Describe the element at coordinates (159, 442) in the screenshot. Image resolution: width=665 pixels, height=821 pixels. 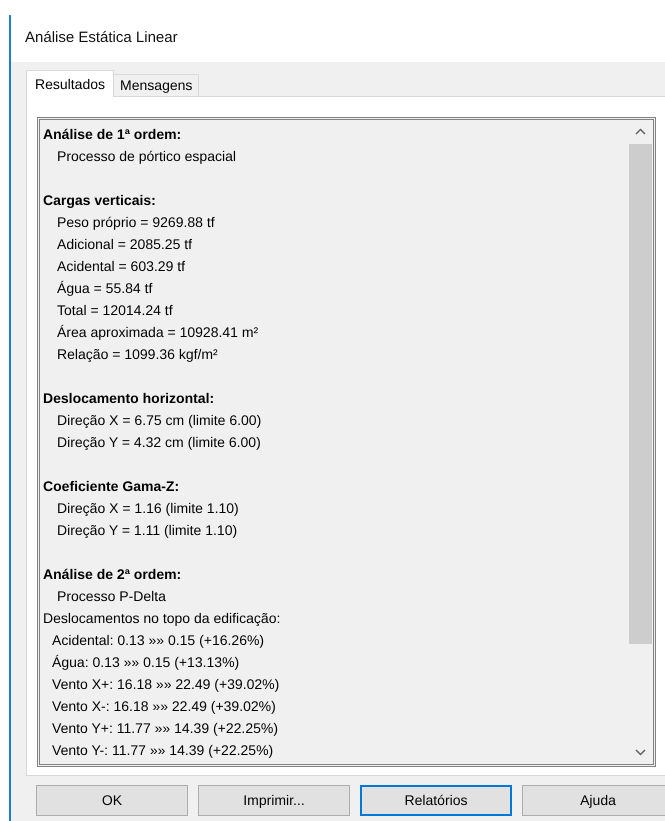
I see `report-line: Direção Y = 4.32 cm (limite 6.00)` at that location.